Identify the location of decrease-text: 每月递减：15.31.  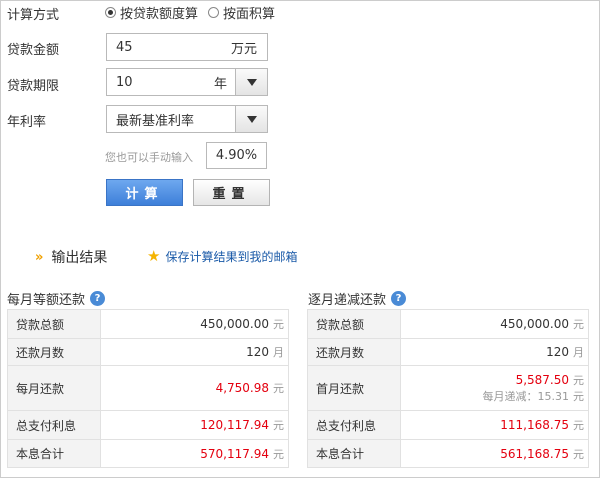
(526, 396).